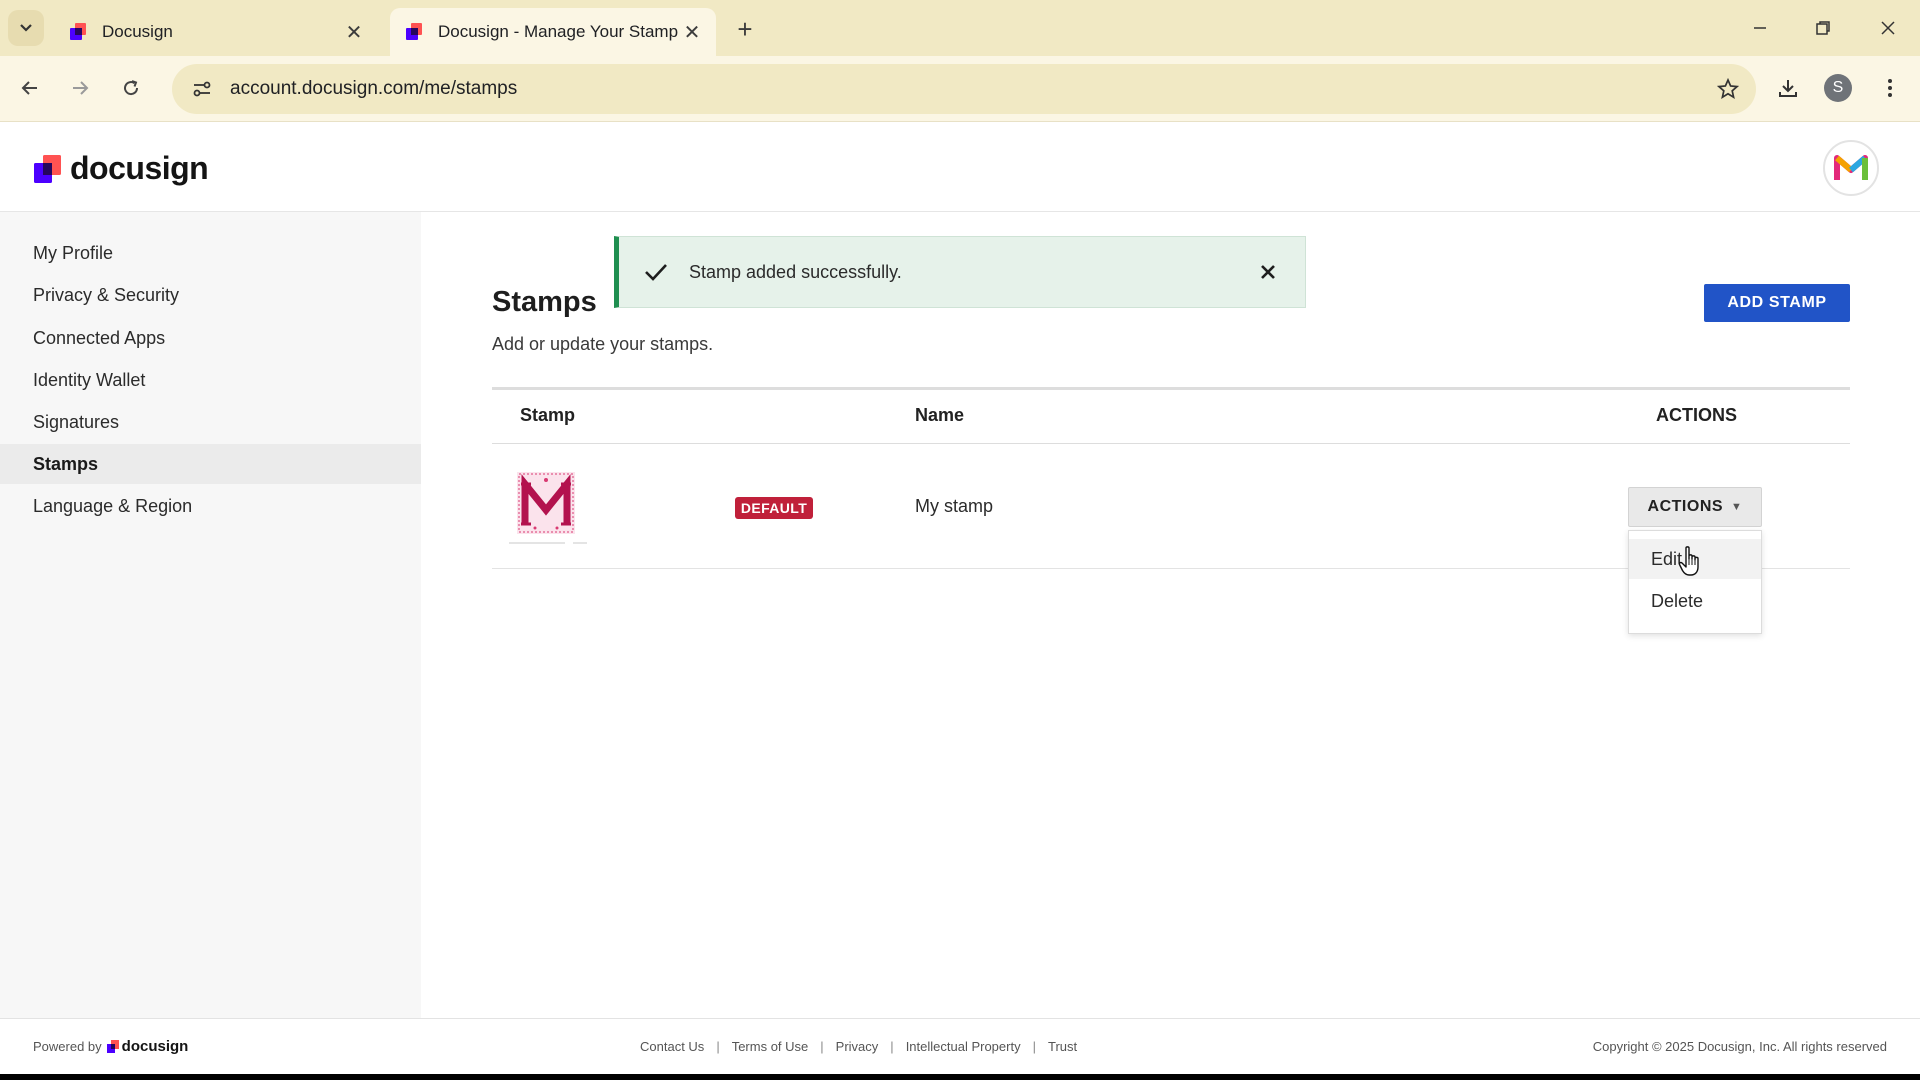 The height and width of the screenshot is (1080, 1920). What do you see at coordinates (745, 29) in the screenshot?
I see `new-tab-button: +` at bounding box center [745, 29].